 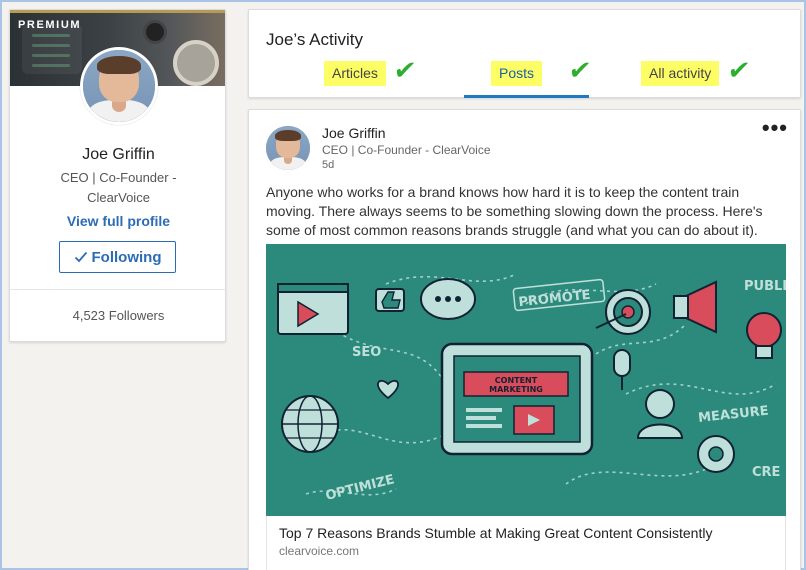 I want to click on cover-plate, so click(x=196, y=63).